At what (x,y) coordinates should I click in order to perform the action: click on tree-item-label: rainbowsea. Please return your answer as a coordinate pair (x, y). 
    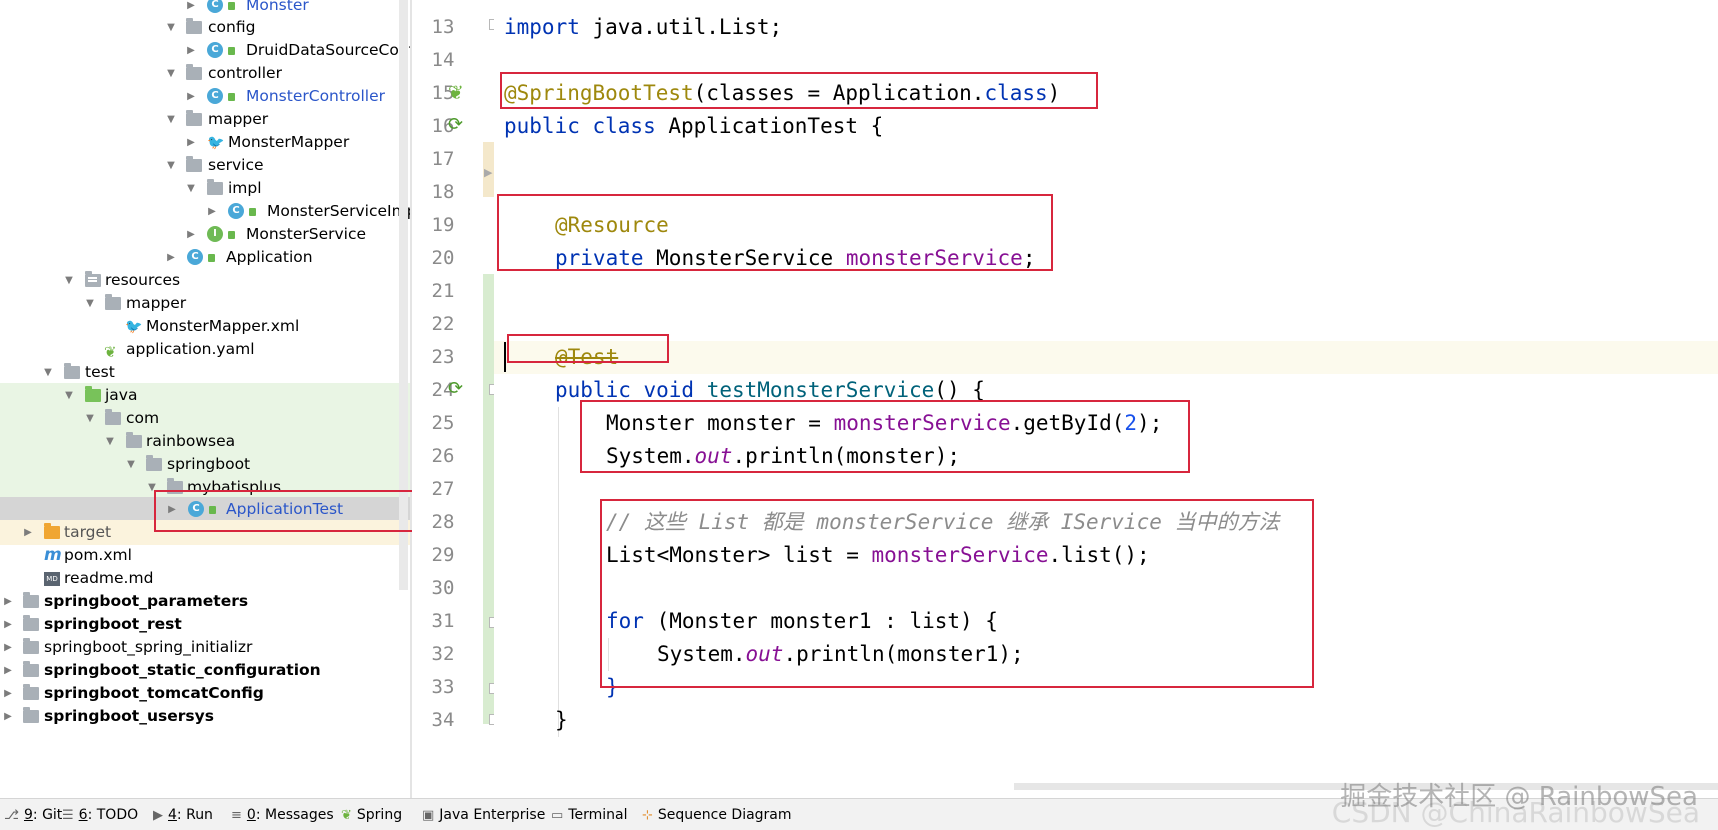
    Looking at the image, I should click on (191, 441).